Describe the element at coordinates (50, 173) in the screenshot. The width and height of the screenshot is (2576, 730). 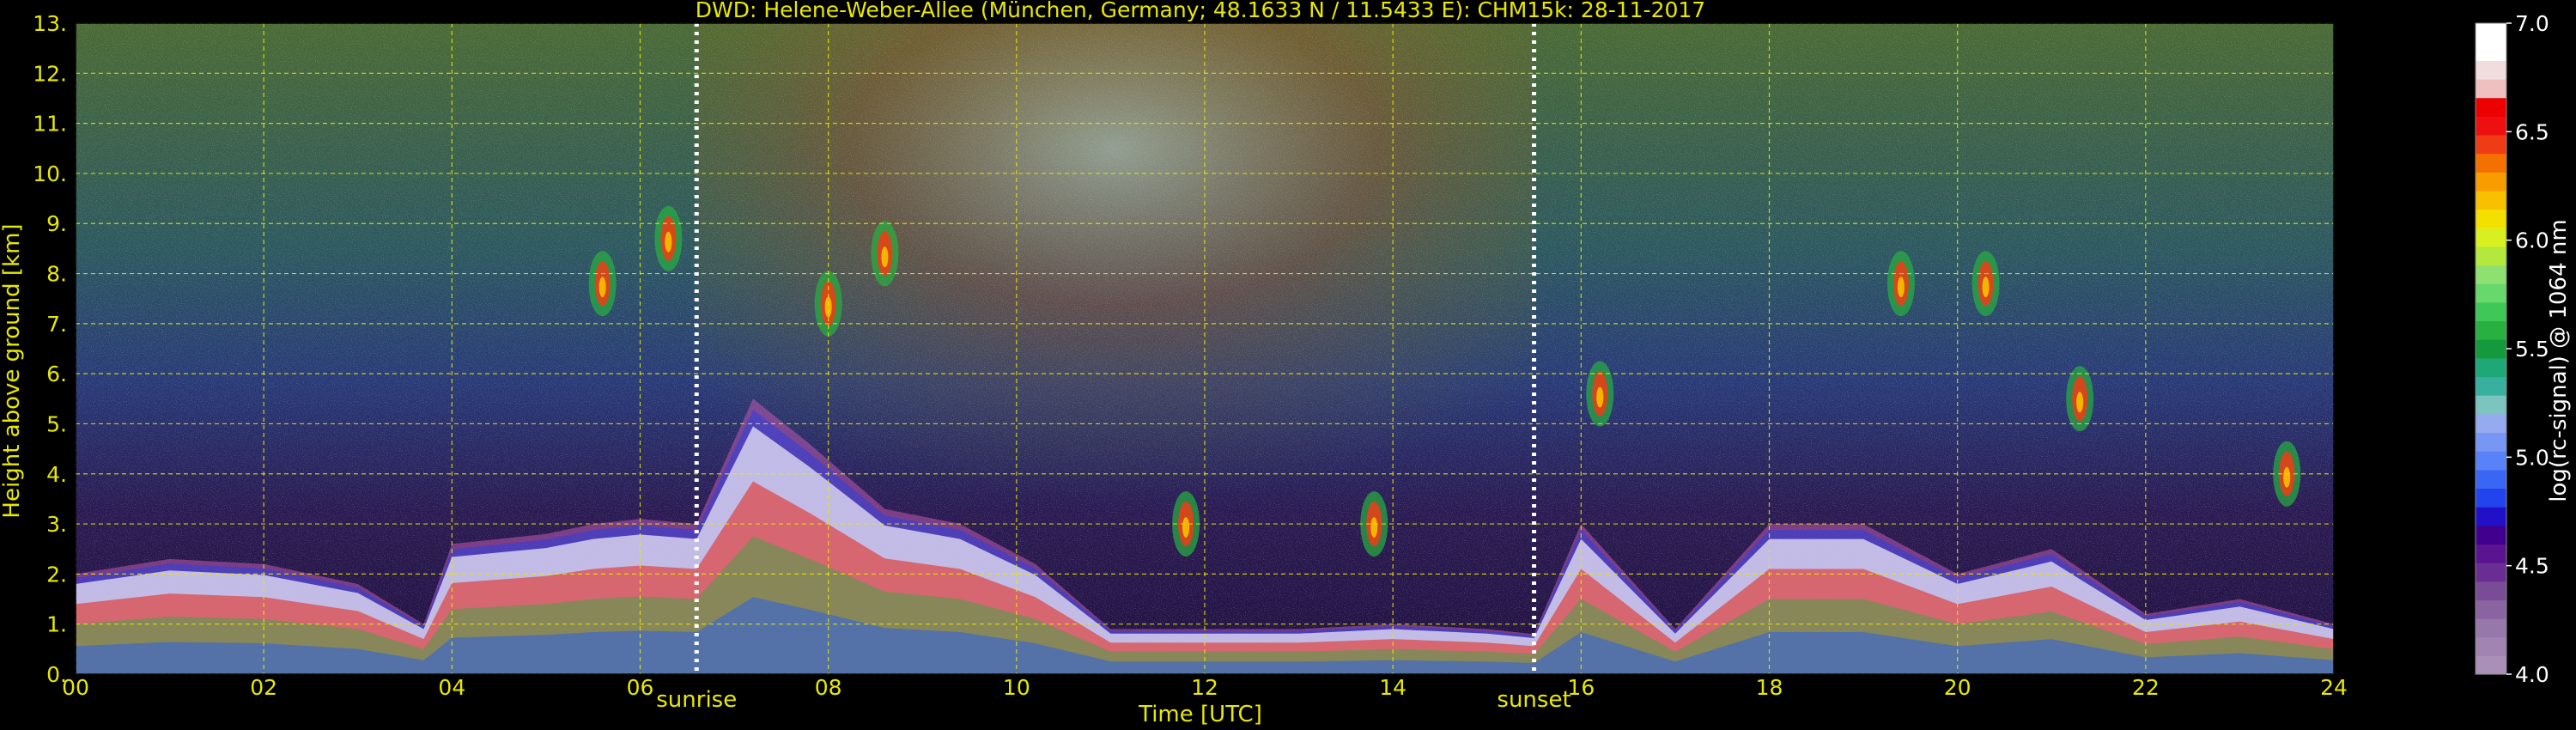
I see `y-tick-label: 10.` at that location.